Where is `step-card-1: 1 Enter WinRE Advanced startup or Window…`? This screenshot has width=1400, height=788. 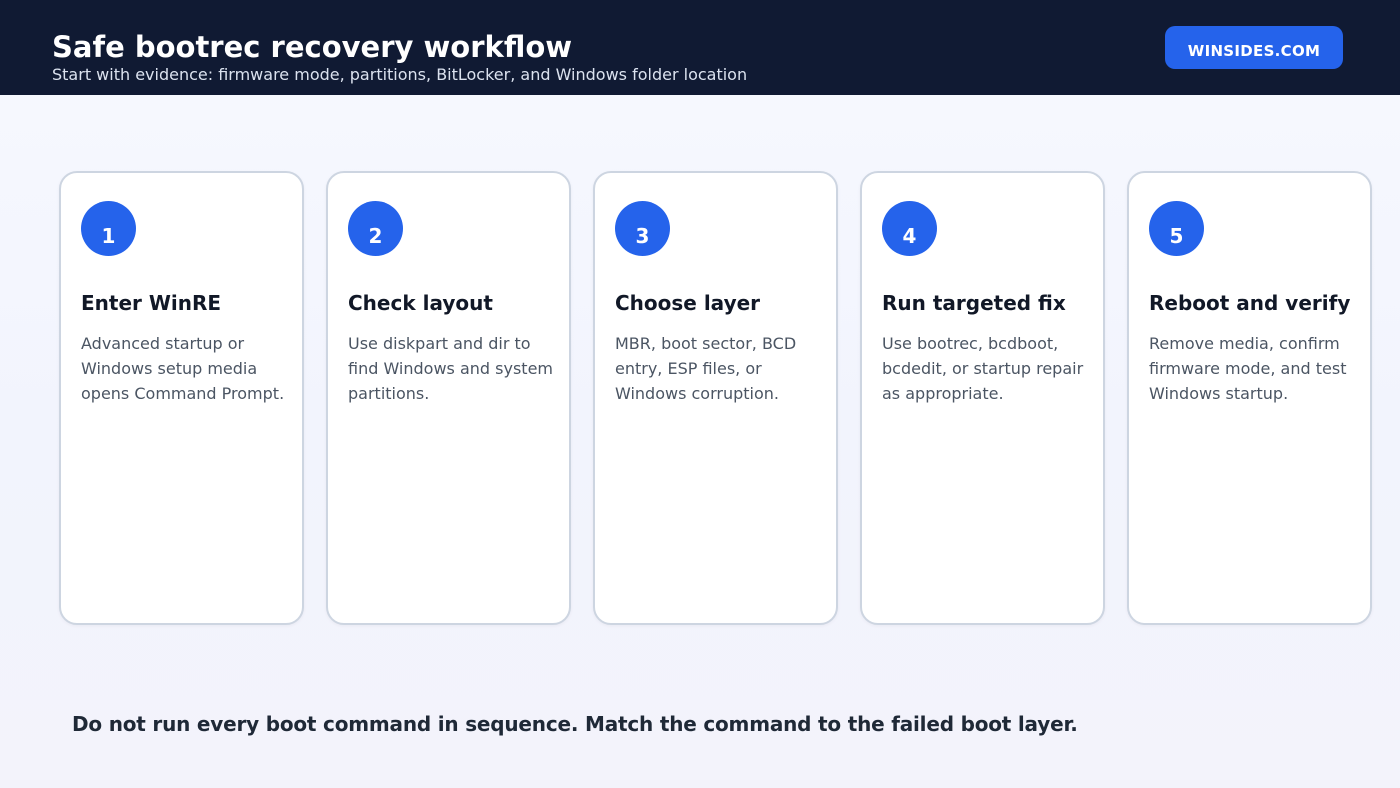 step-card-1: 1 Enter WinRE Advanced startup or Window… is located at coordinates (181, 398).